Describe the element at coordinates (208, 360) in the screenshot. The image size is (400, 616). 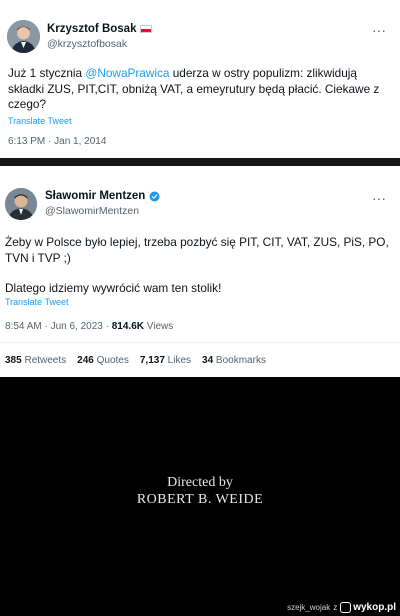
I see `bookmarks-count: 34` at that location.